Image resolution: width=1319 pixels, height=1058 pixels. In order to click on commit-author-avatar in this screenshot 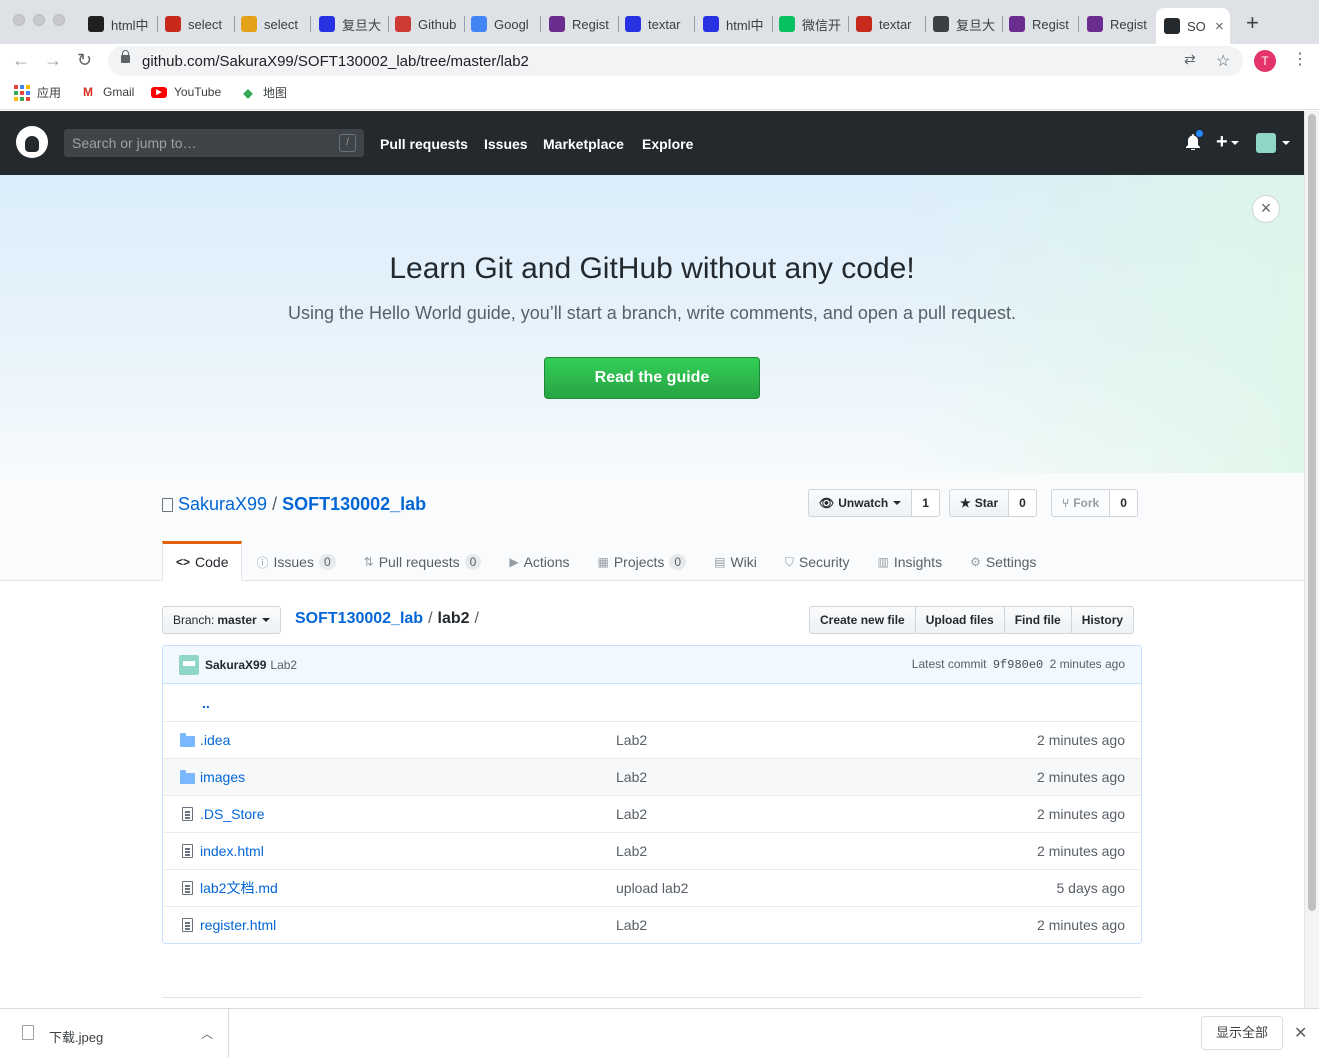, I will do `click(189, 664)`.